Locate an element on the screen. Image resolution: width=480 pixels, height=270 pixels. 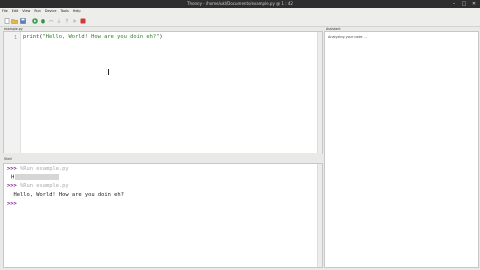
open-file-button is located at coordinates (14, 20).